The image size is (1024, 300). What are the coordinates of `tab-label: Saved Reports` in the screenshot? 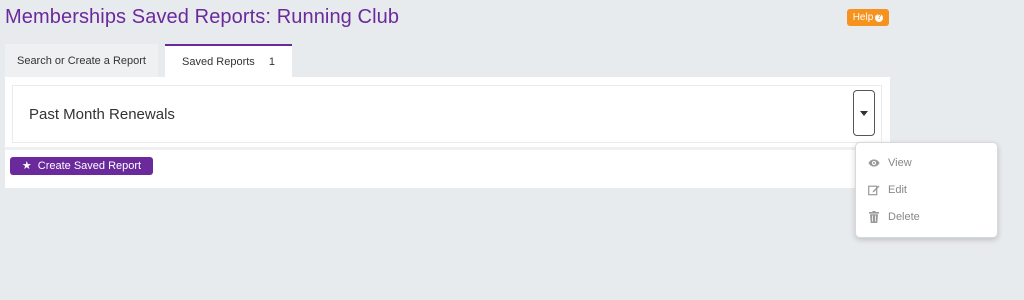 It's located at (218, 62).